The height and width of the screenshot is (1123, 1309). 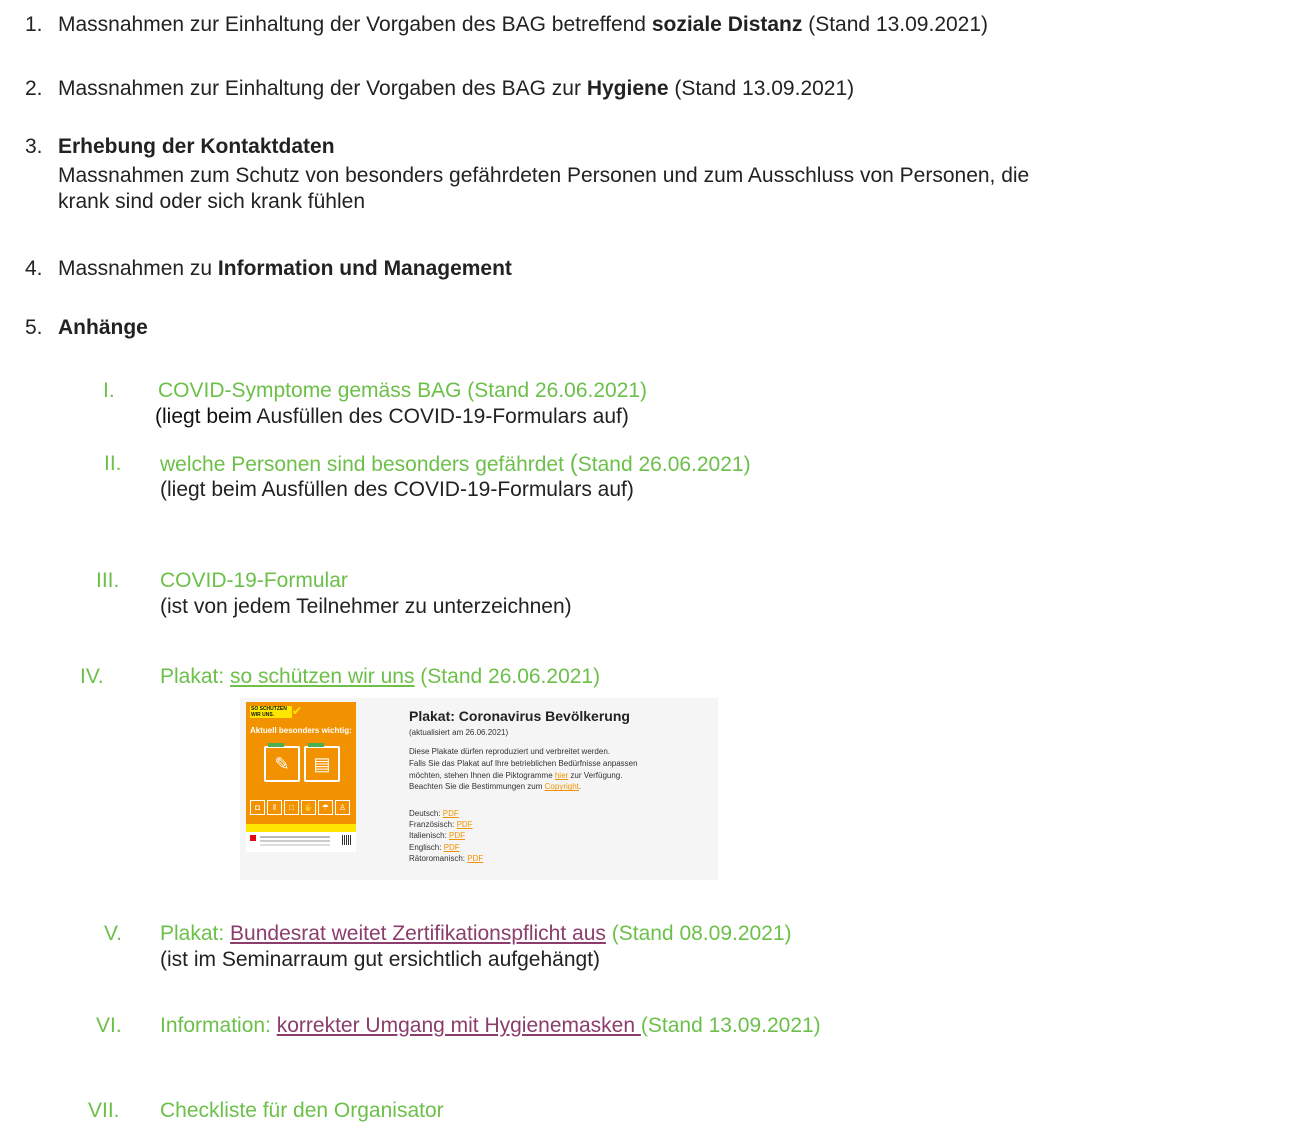 I want to click on appendix-number: VI., so click(x=109, y=1025).